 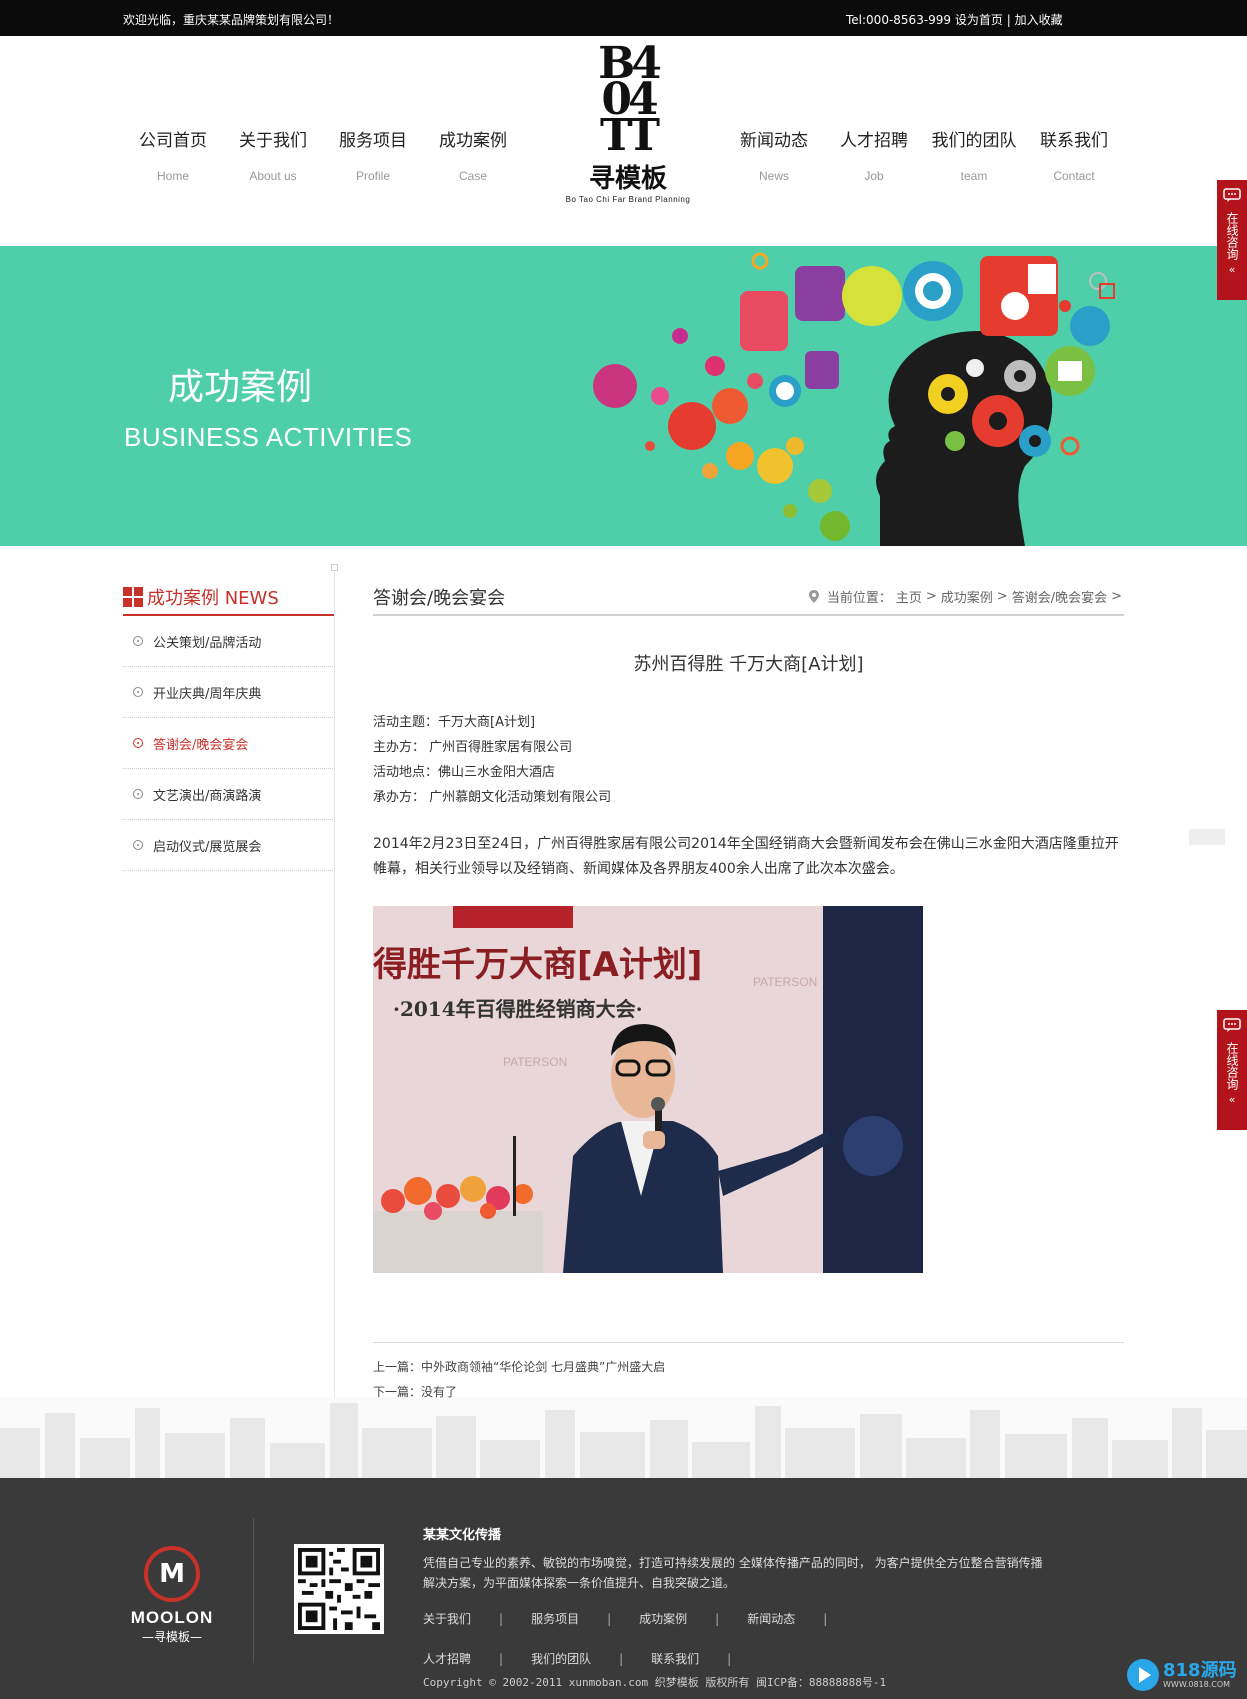 What do you see at coordinates (172, 1574) in the screenshot?
I see `footer-logo-icon: M` at bounding box center [172, 1574].